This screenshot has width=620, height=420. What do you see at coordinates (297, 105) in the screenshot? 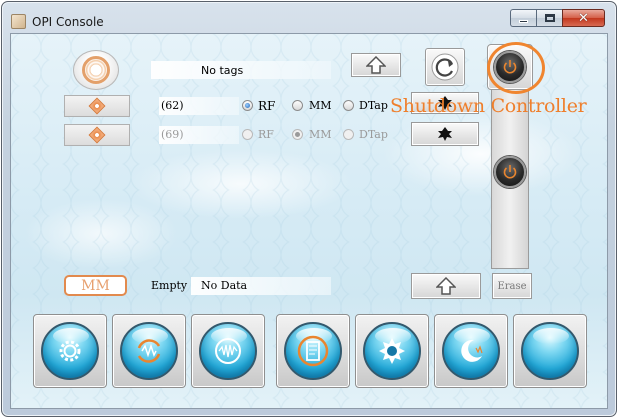
I see `row1-mm-radio` at bounding box center [297, 105].